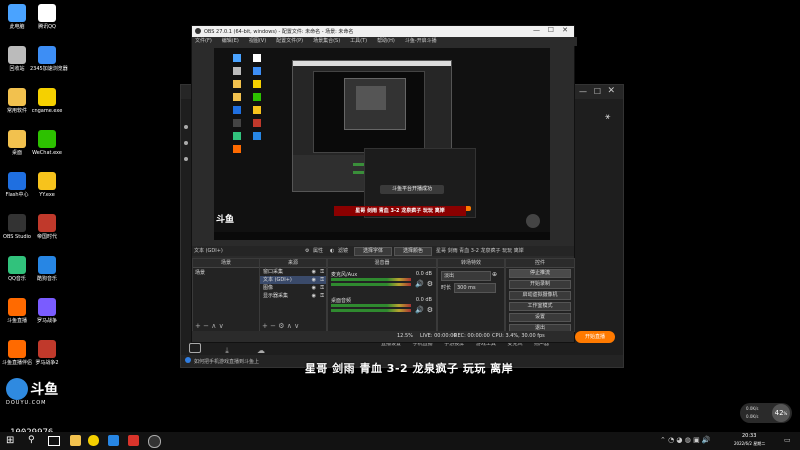 The width and height of the screenshot is (800, 450). Describe the element at coordinates (17, 311) in the screenshot. I see `desktop-icon: 斗鱼直播` at that location.